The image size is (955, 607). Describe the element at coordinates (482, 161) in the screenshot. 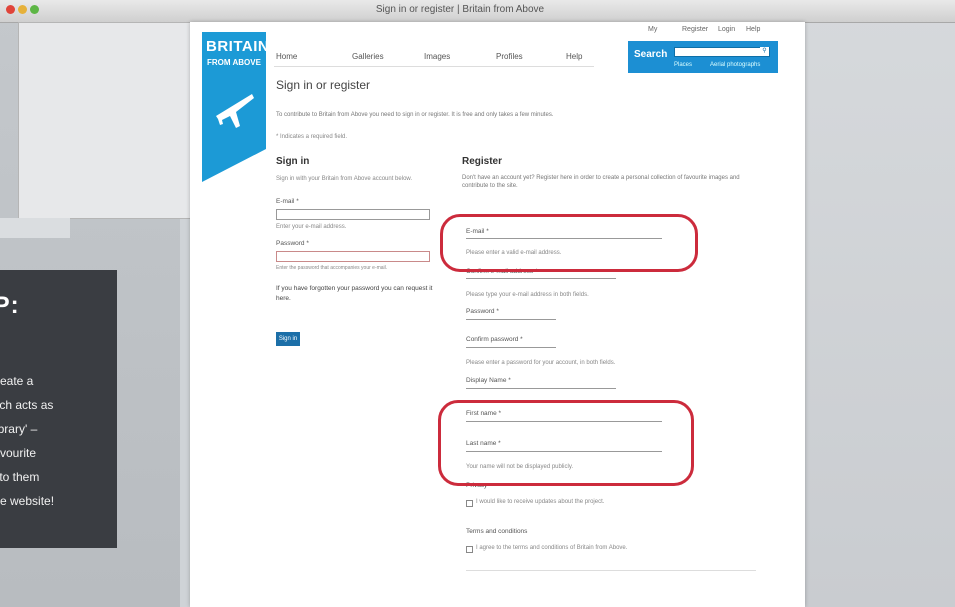

I see `register-heading: Register` at that location.